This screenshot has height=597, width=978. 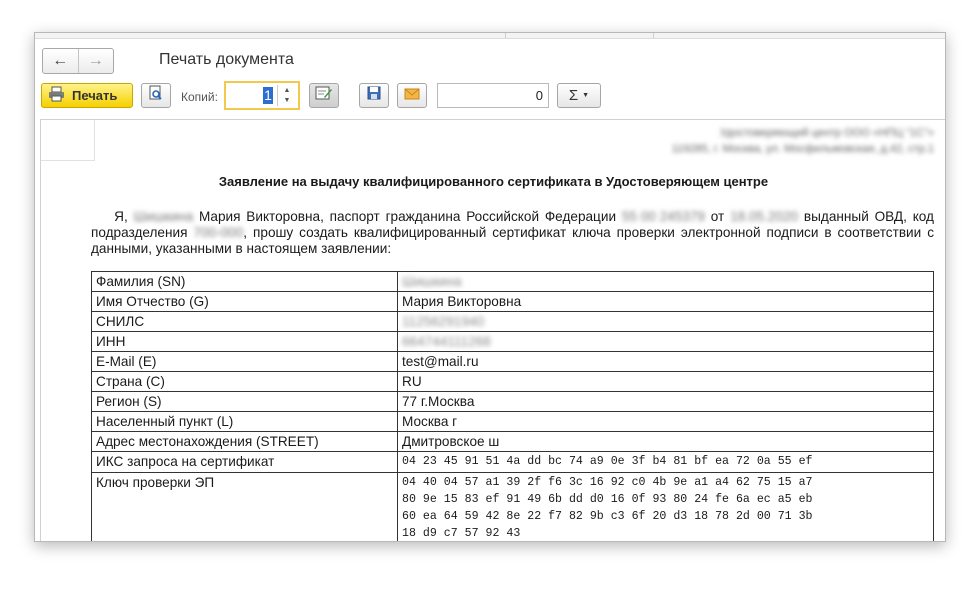 I want to click on table-cell-key: Ключ проверки ЭП, so click(x=244, y=506).